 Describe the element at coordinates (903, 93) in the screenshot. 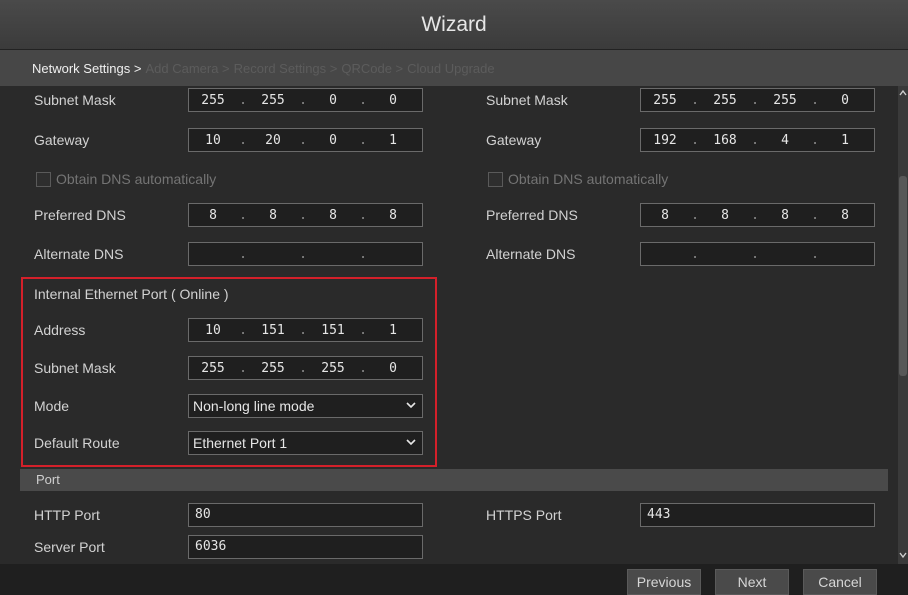

I see `arrow-up-icon` at that location.